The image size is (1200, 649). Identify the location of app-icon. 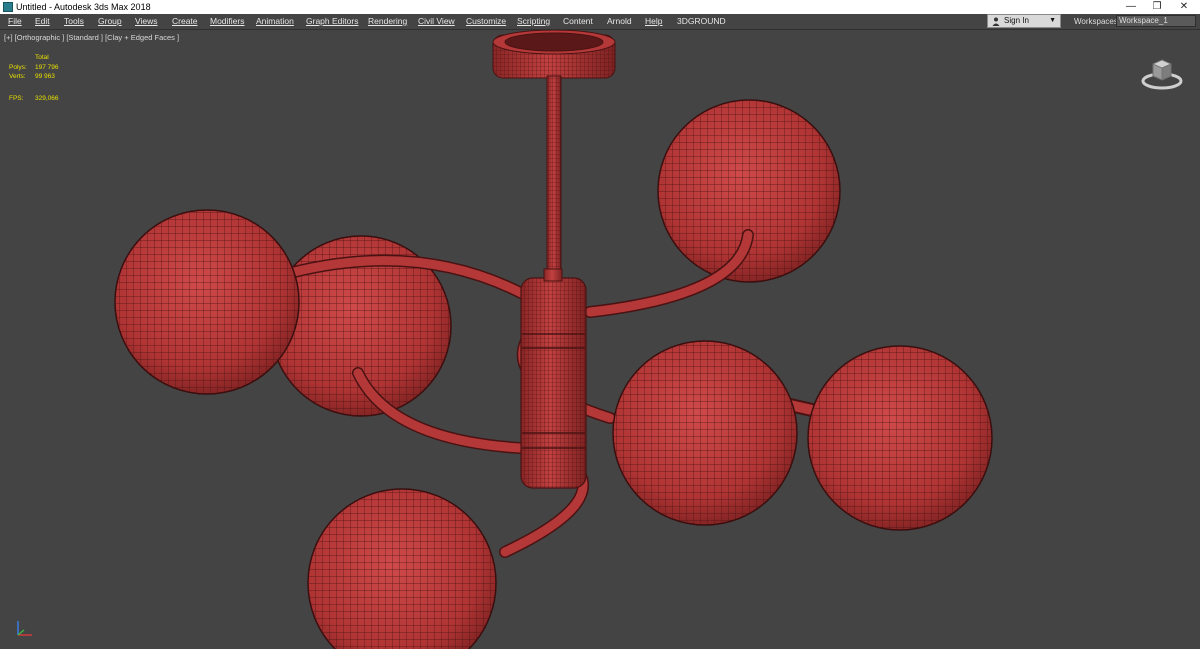
(8, 7).